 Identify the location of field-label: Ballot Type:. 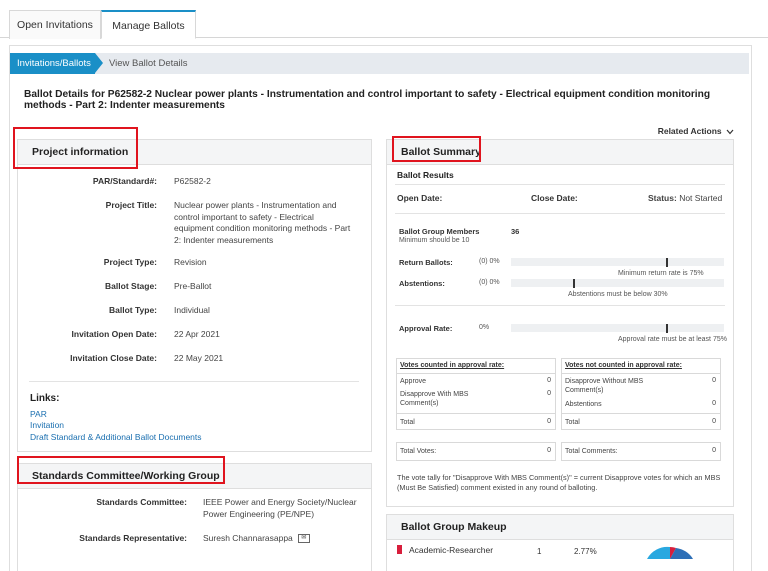
(132, 310).